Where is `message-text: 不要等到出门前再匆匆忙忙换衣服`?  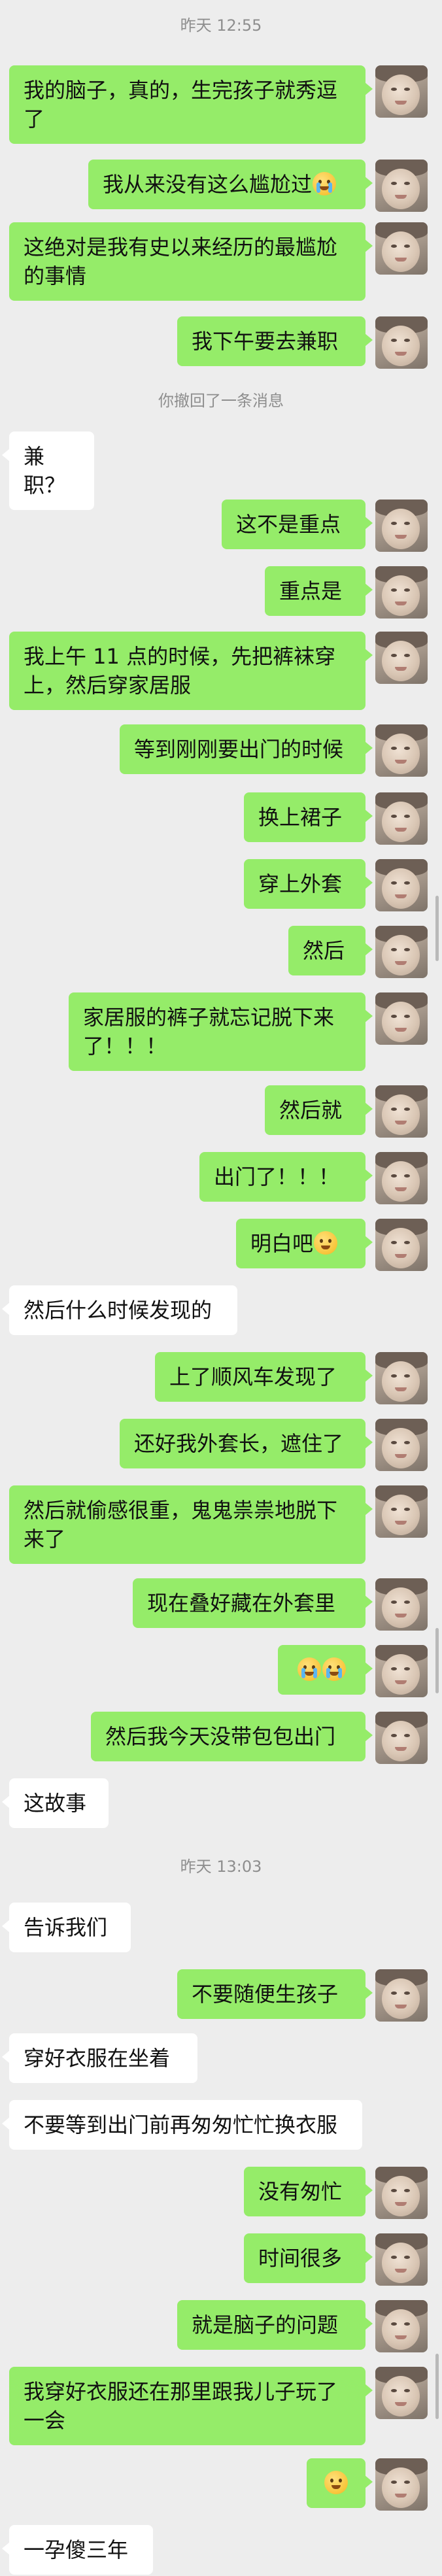
message-text: 不要等到出门前再匆匆忙忙换衣服 is located at coordinates (181, 2124).